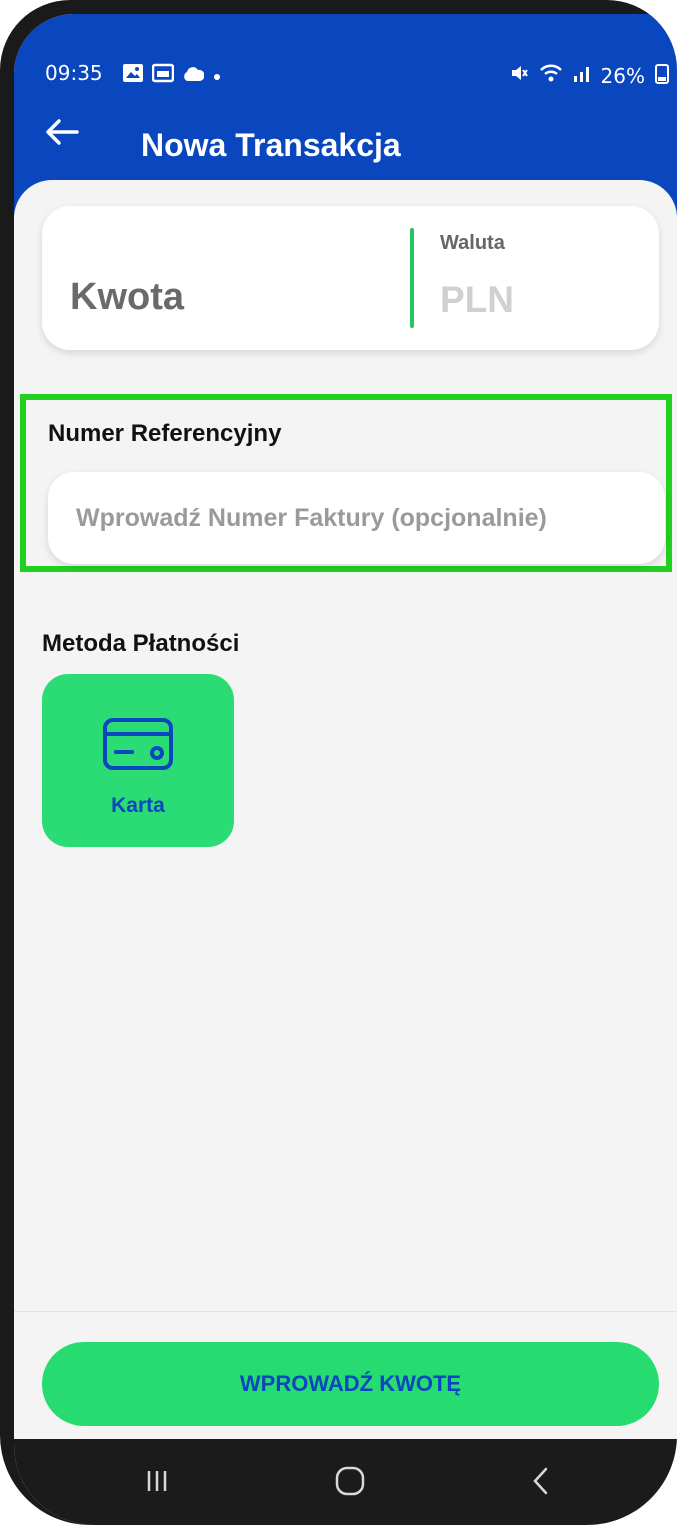 The image size is (677, 1525). I want to click on amount-card: Kwota Waluta PLN, so click(350, 278).